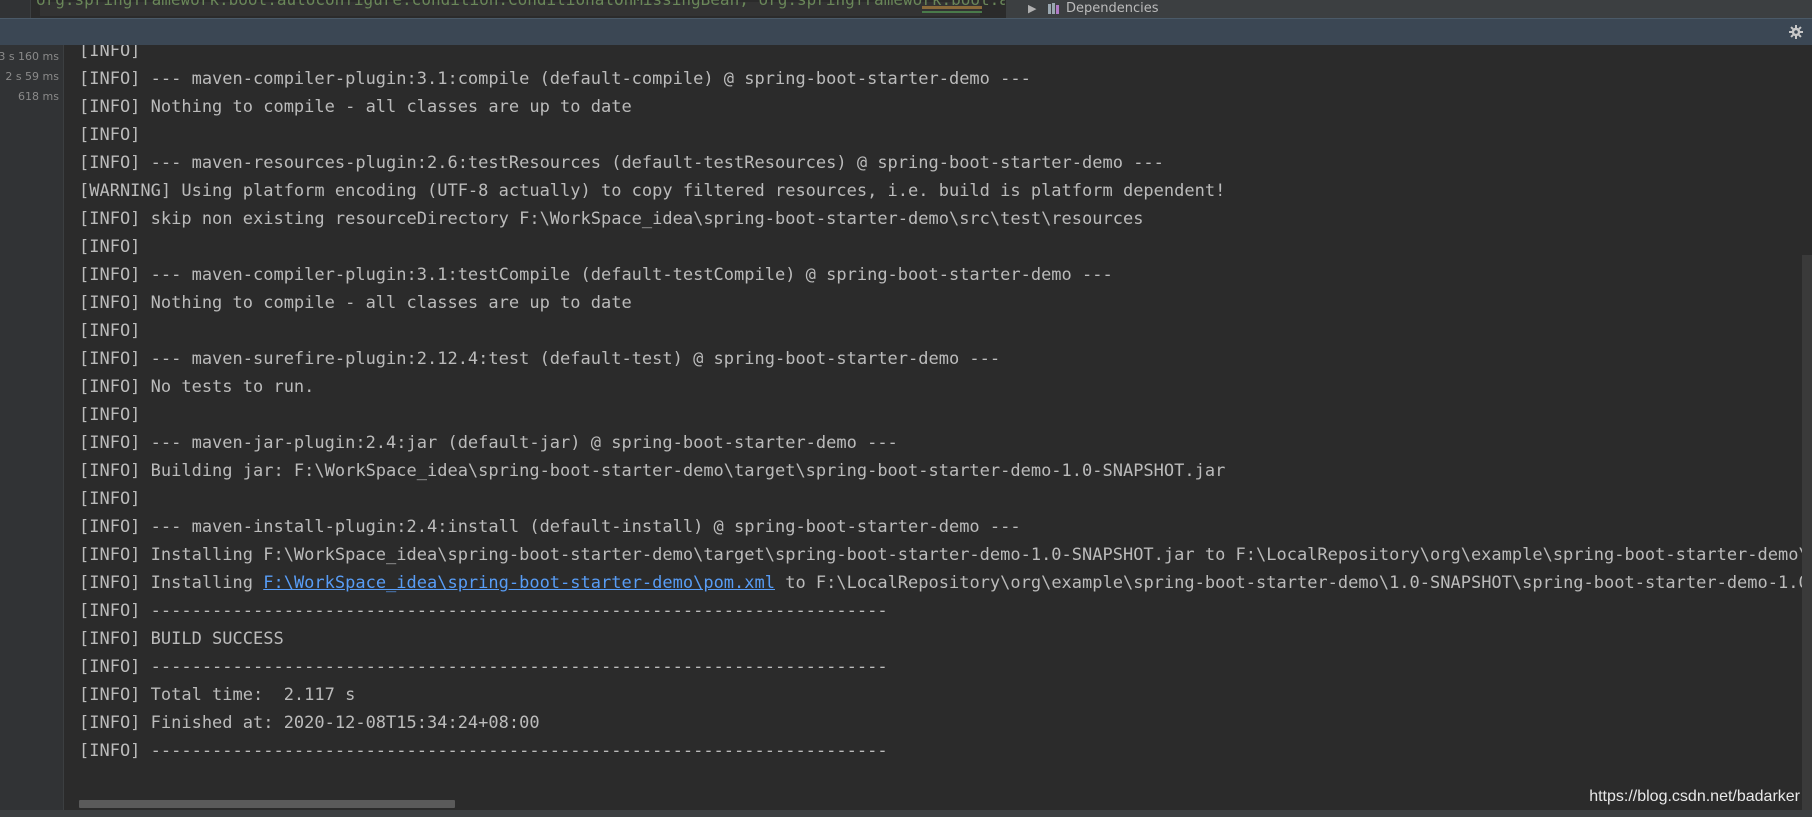  What do you see at coordinates (29, 56) in the screenshot?
I see `step-duration: 3 s 160 ms` at bounding box center [29, 56].